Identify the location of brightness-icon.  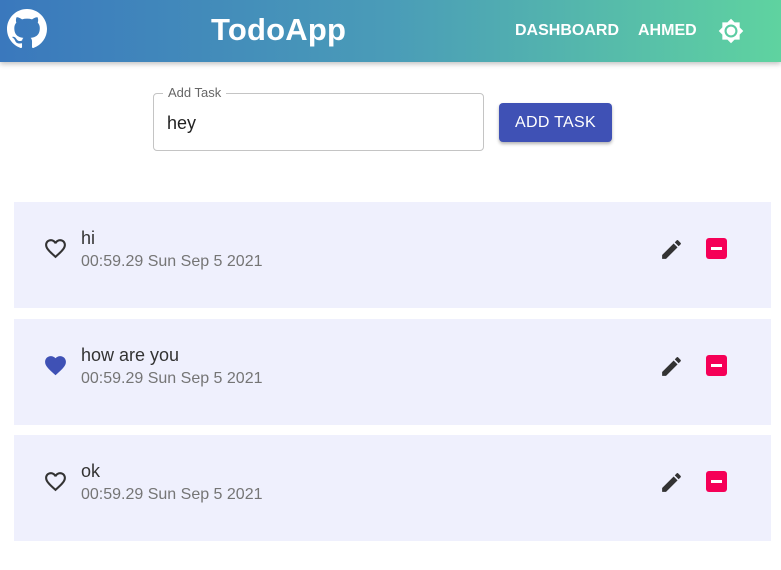
(731, 31).